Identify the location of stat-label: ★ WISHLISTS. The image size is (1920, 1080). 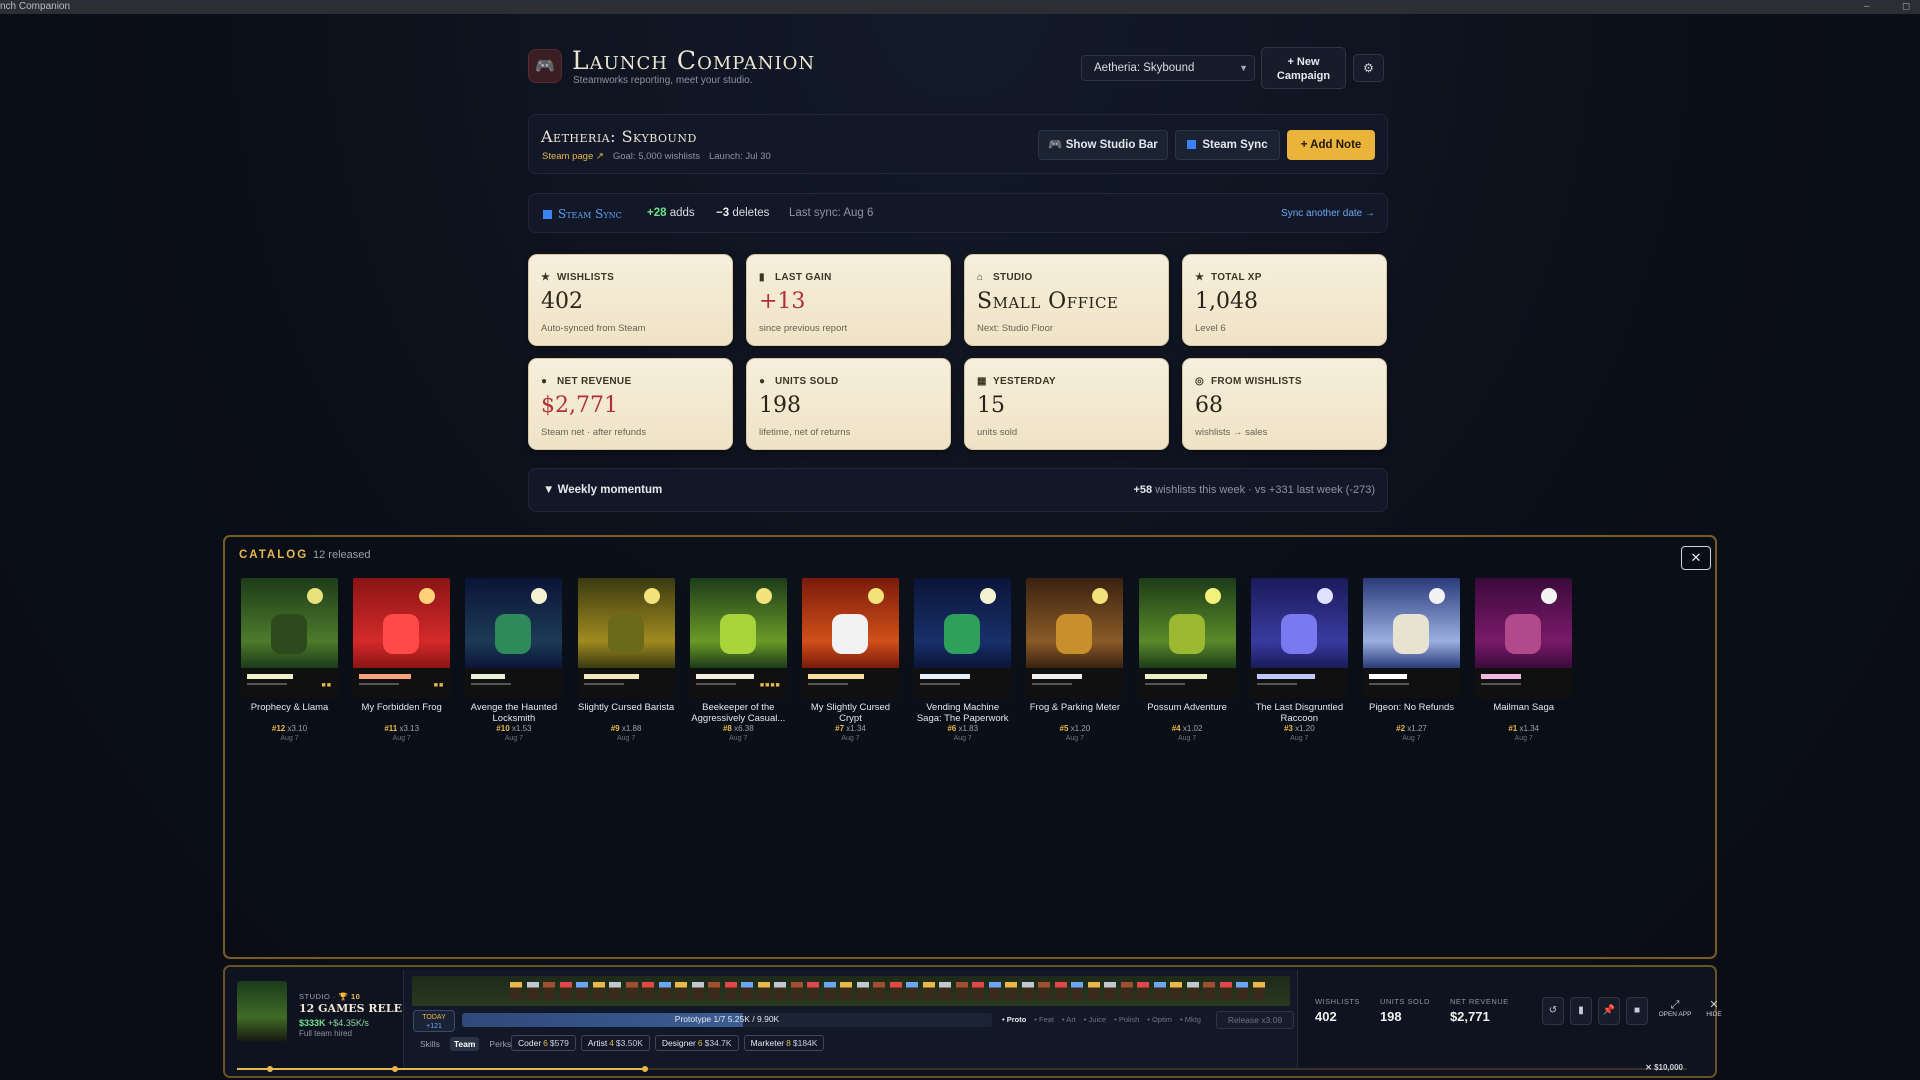
(578, 277).